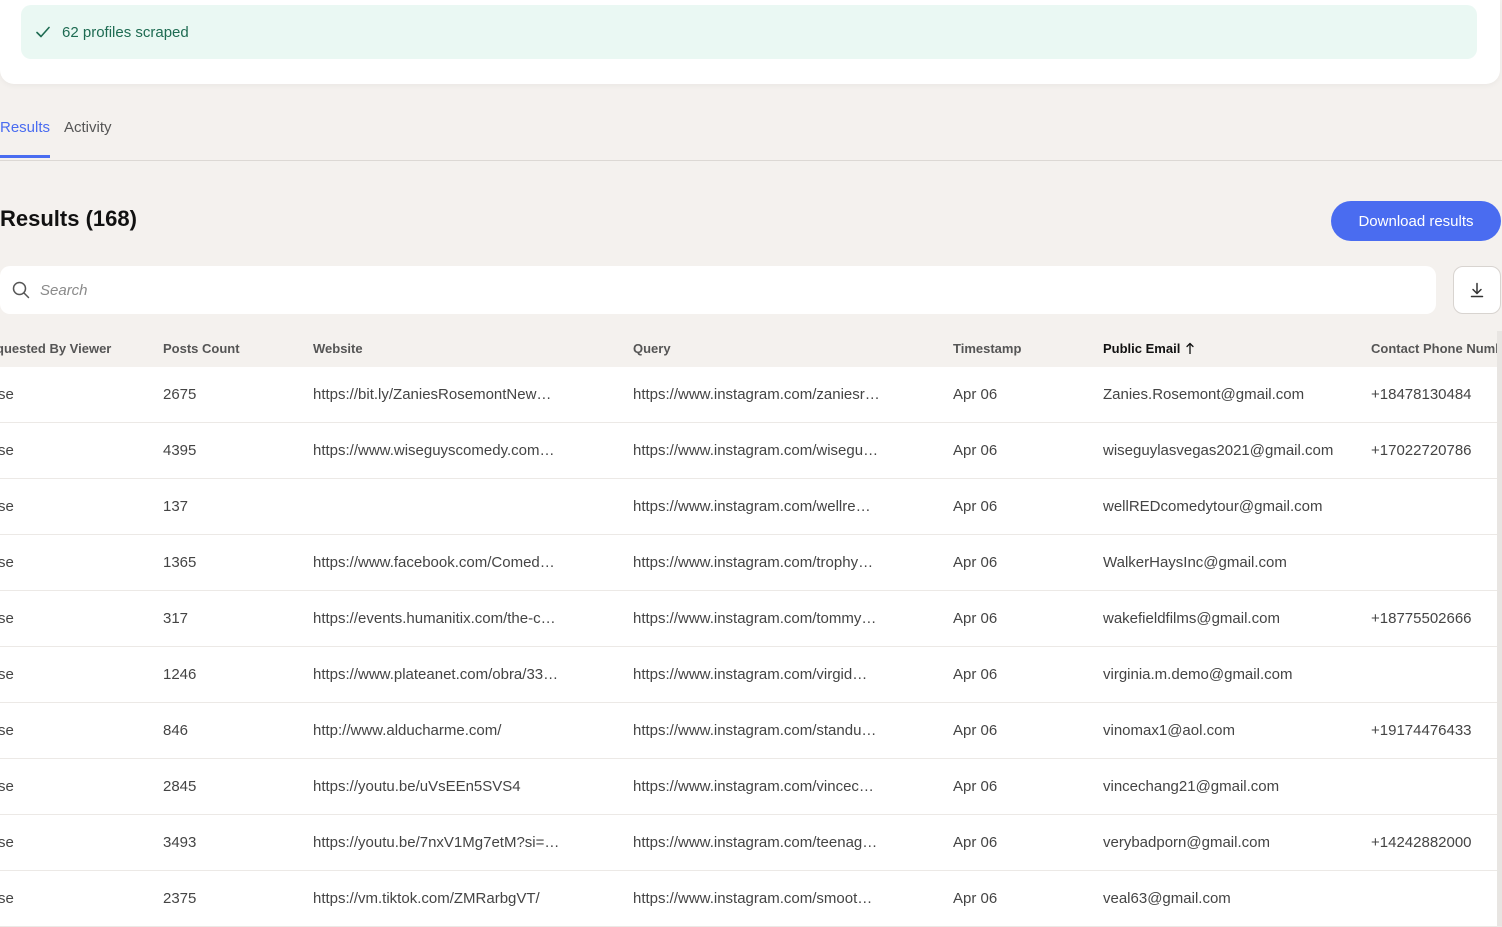  What do you see at coordinates (749, 32) in the screenshot?
I see `success-banner: 62 profiles scraped` at bounding box center [749, 32].